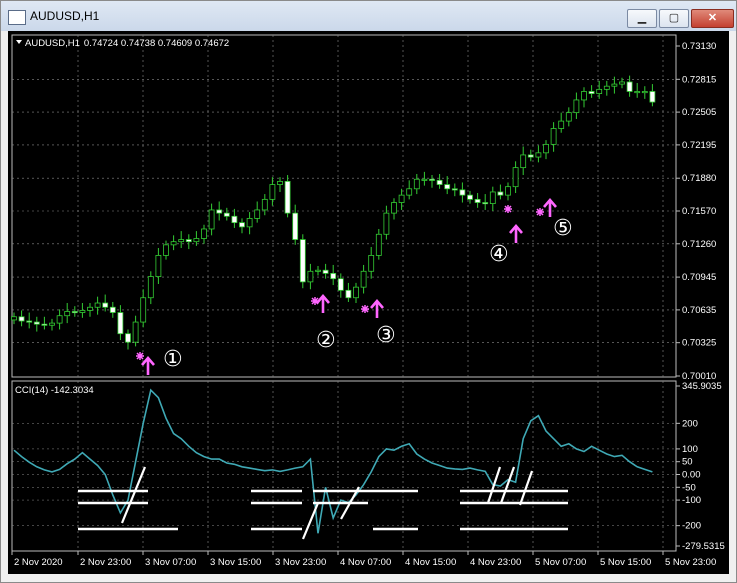 The width and height of the screenshot is (737, 583). Describe the element at coordinates (326, 340) in the screenshot. I see `circled-number-label: ②` at that location.